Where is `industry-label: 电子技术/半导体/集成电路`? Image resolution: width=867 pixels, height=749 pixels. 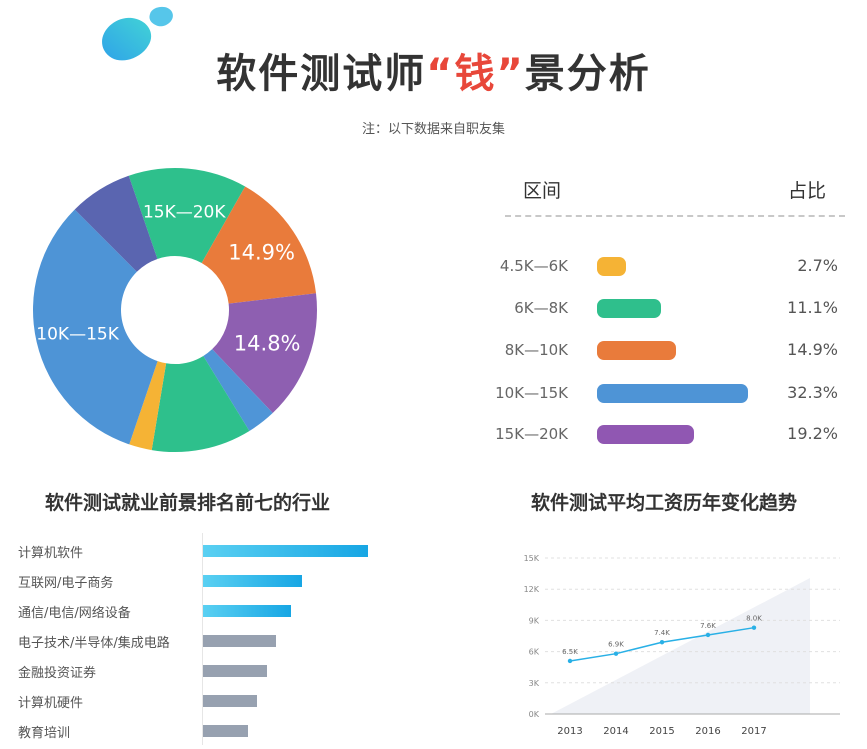
industry-label: 电子技术/半导体/集成电路 is located at coordinates (94, 643).